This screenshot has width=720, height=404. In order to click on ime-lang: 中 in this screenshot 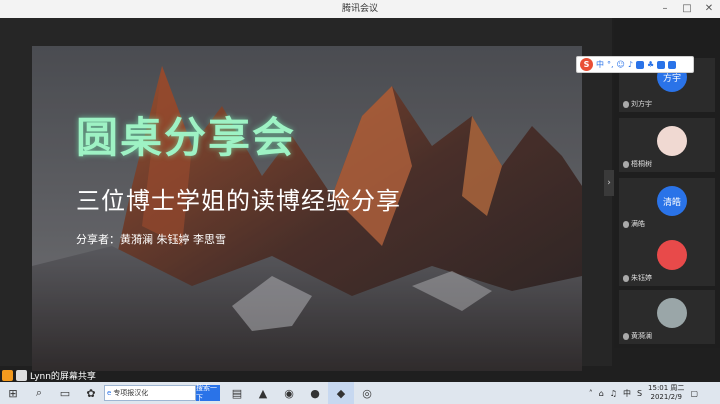, I will do `click(600, 64)`.